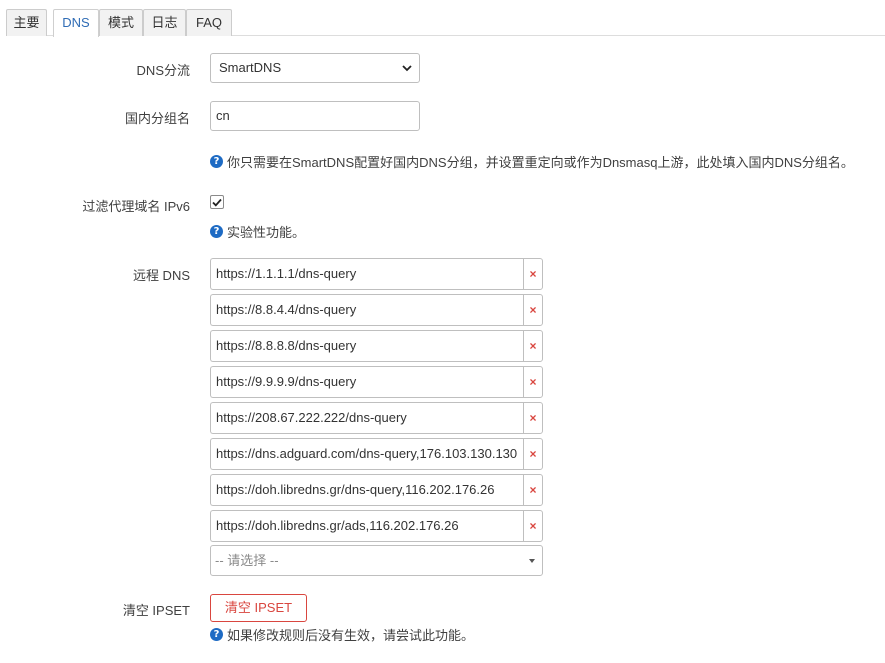 This screenshot has width=885, height=663. I want to click on add-dns-placeholder: -- 请选择 --, so click(247, 560).